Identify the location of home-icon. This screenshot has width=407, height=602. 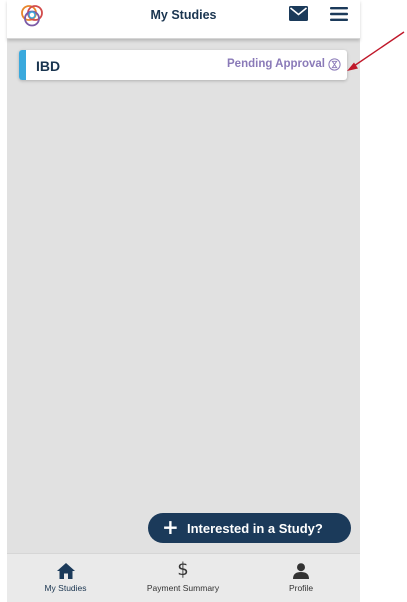
(65, 571).